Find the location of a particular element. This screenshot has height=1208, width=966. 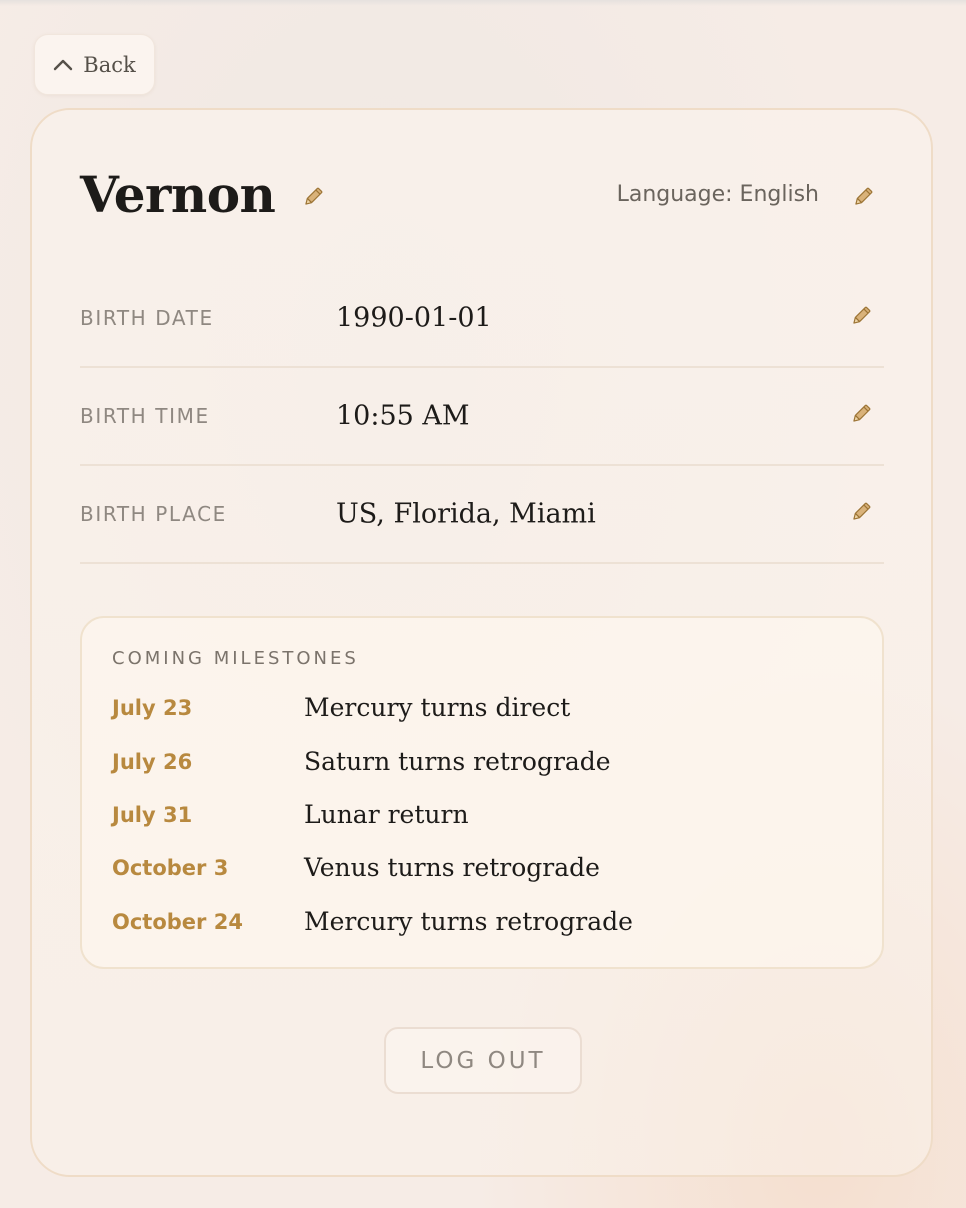

milestone-item: October 3 Venus turns retrograde is located at coordinates (484, 868).